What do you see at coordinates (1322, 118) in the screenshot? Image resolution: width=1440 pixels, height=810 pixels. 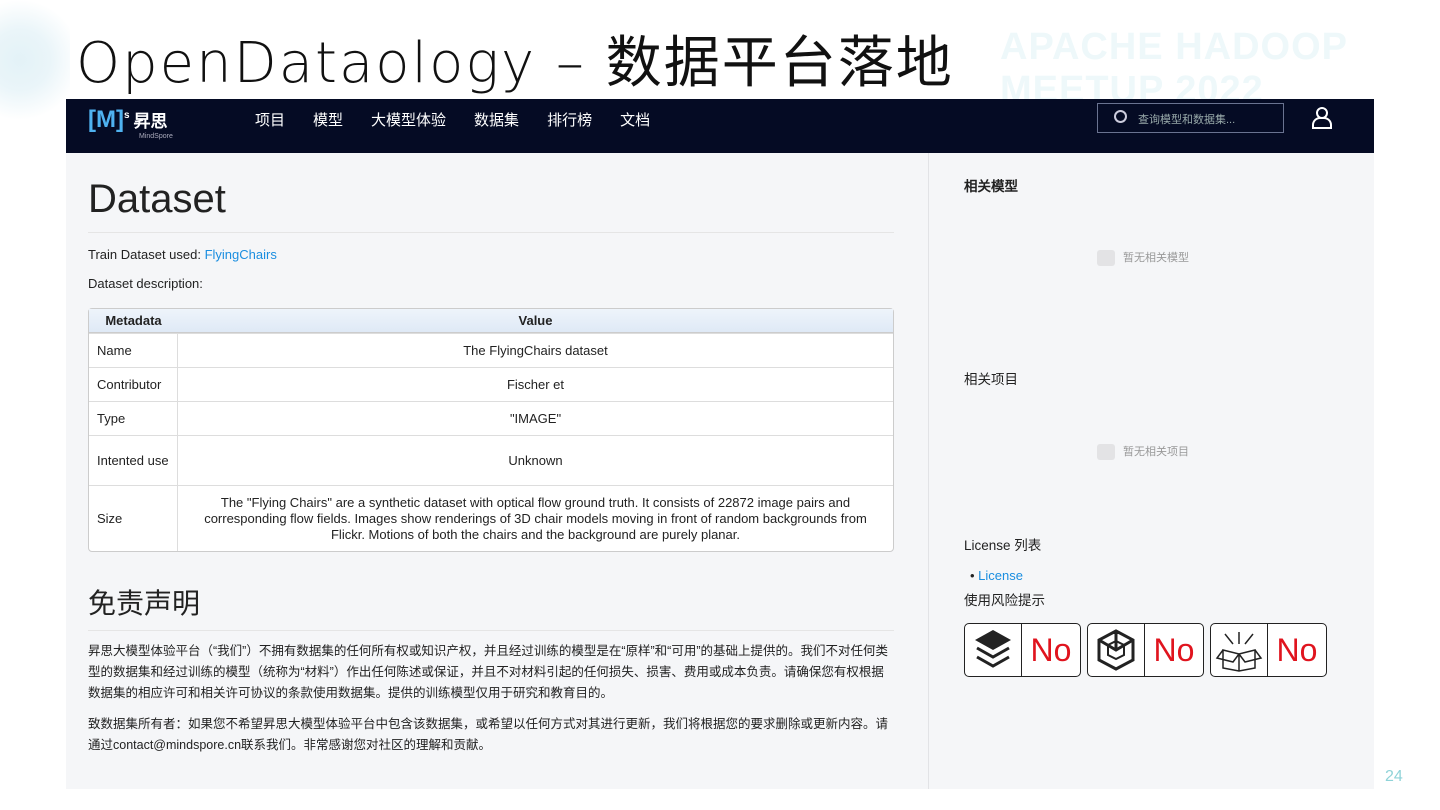 I see `user-icon` at bounding box center [1322, 118].